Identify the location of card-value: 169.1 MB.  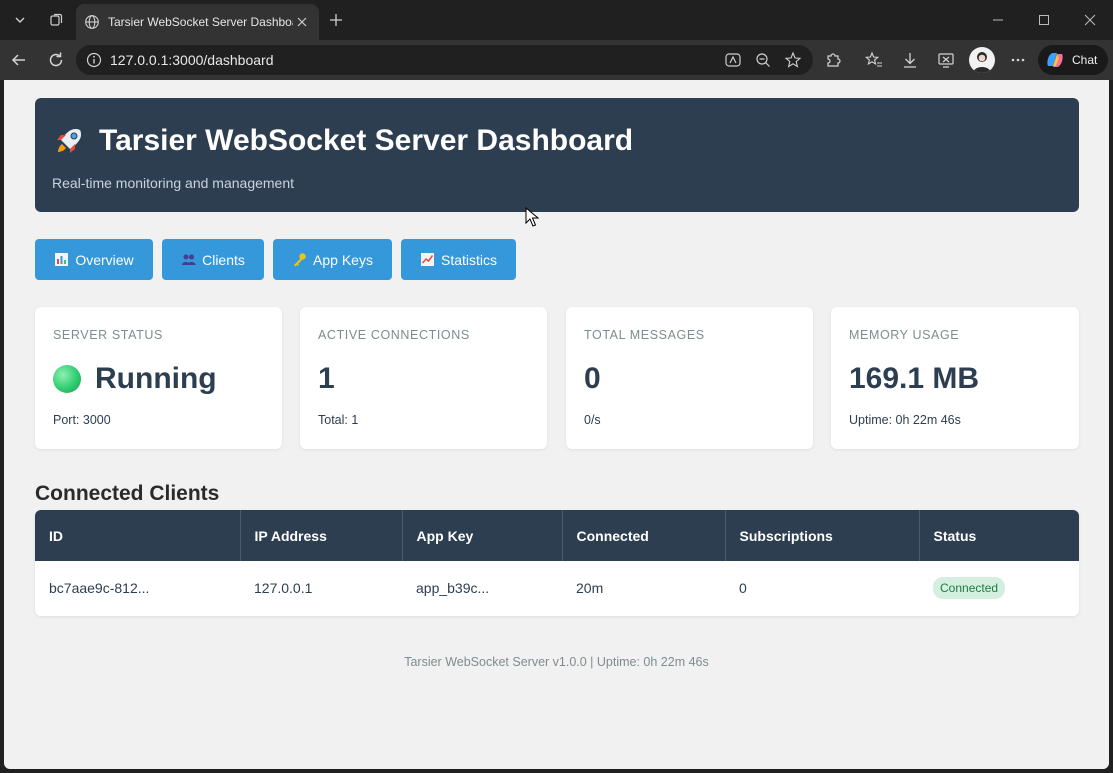
(914, 378).